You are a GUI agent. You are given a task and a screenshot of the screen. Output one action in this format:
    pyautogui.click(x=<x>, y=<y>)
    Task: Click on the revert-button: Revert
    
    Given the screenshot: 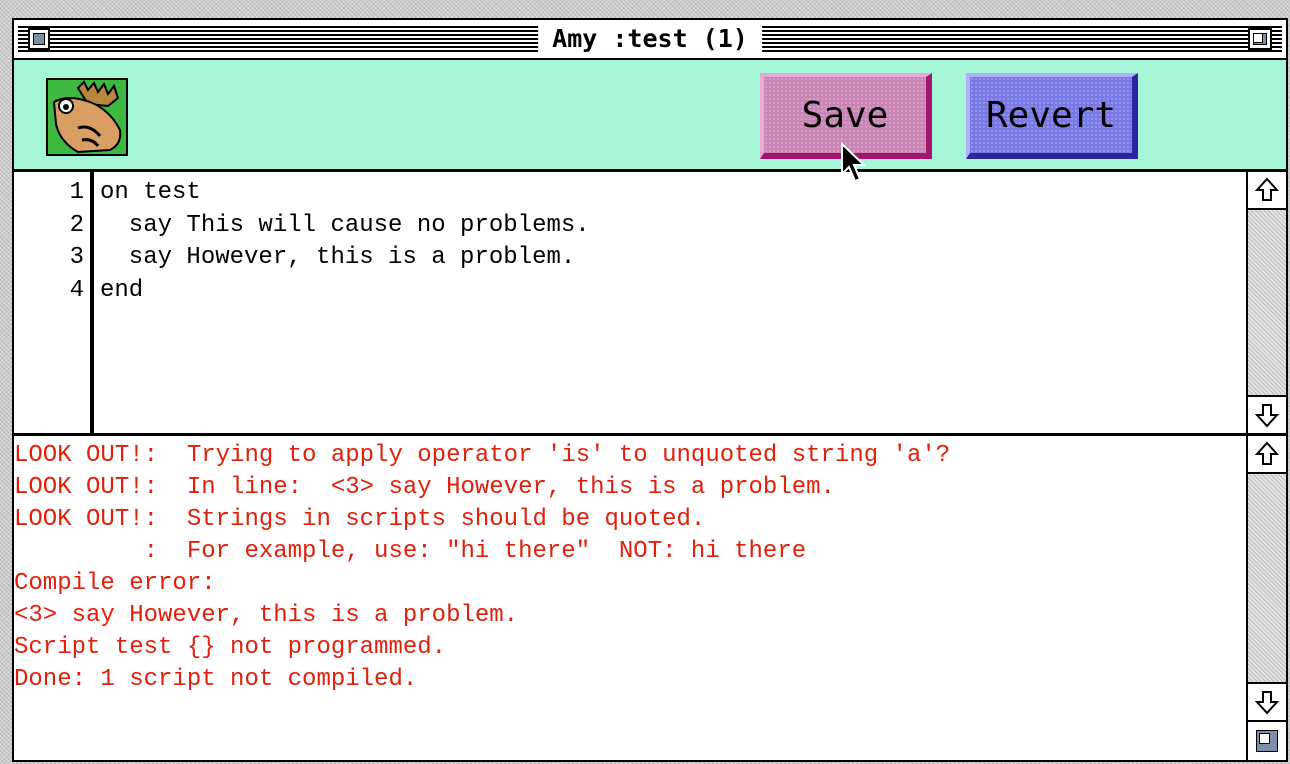 What is the action you would take?
    pyautogui.click(x=1052, y=116)
    